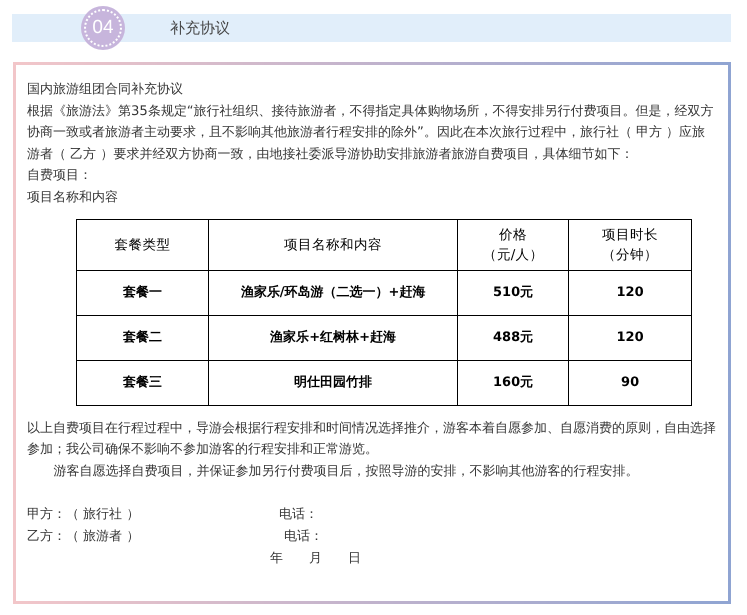 This screenshot has width=747, height=615. Describe the element at coordinates (60, 176) in the screenshot. I see `label-text: 自费项目：` at that location.